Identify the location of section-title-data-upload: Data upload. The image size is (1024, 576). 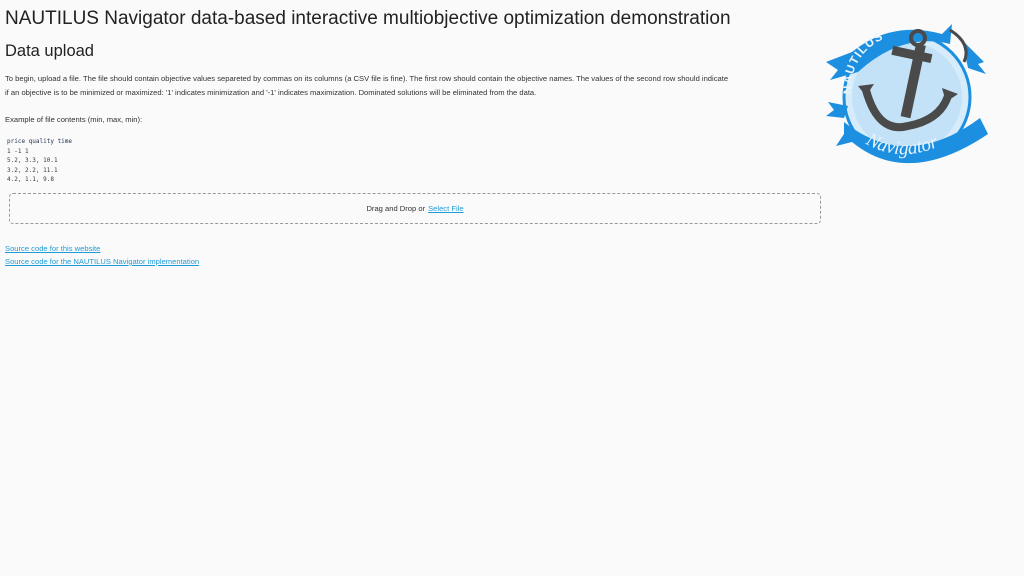
(49, 51).